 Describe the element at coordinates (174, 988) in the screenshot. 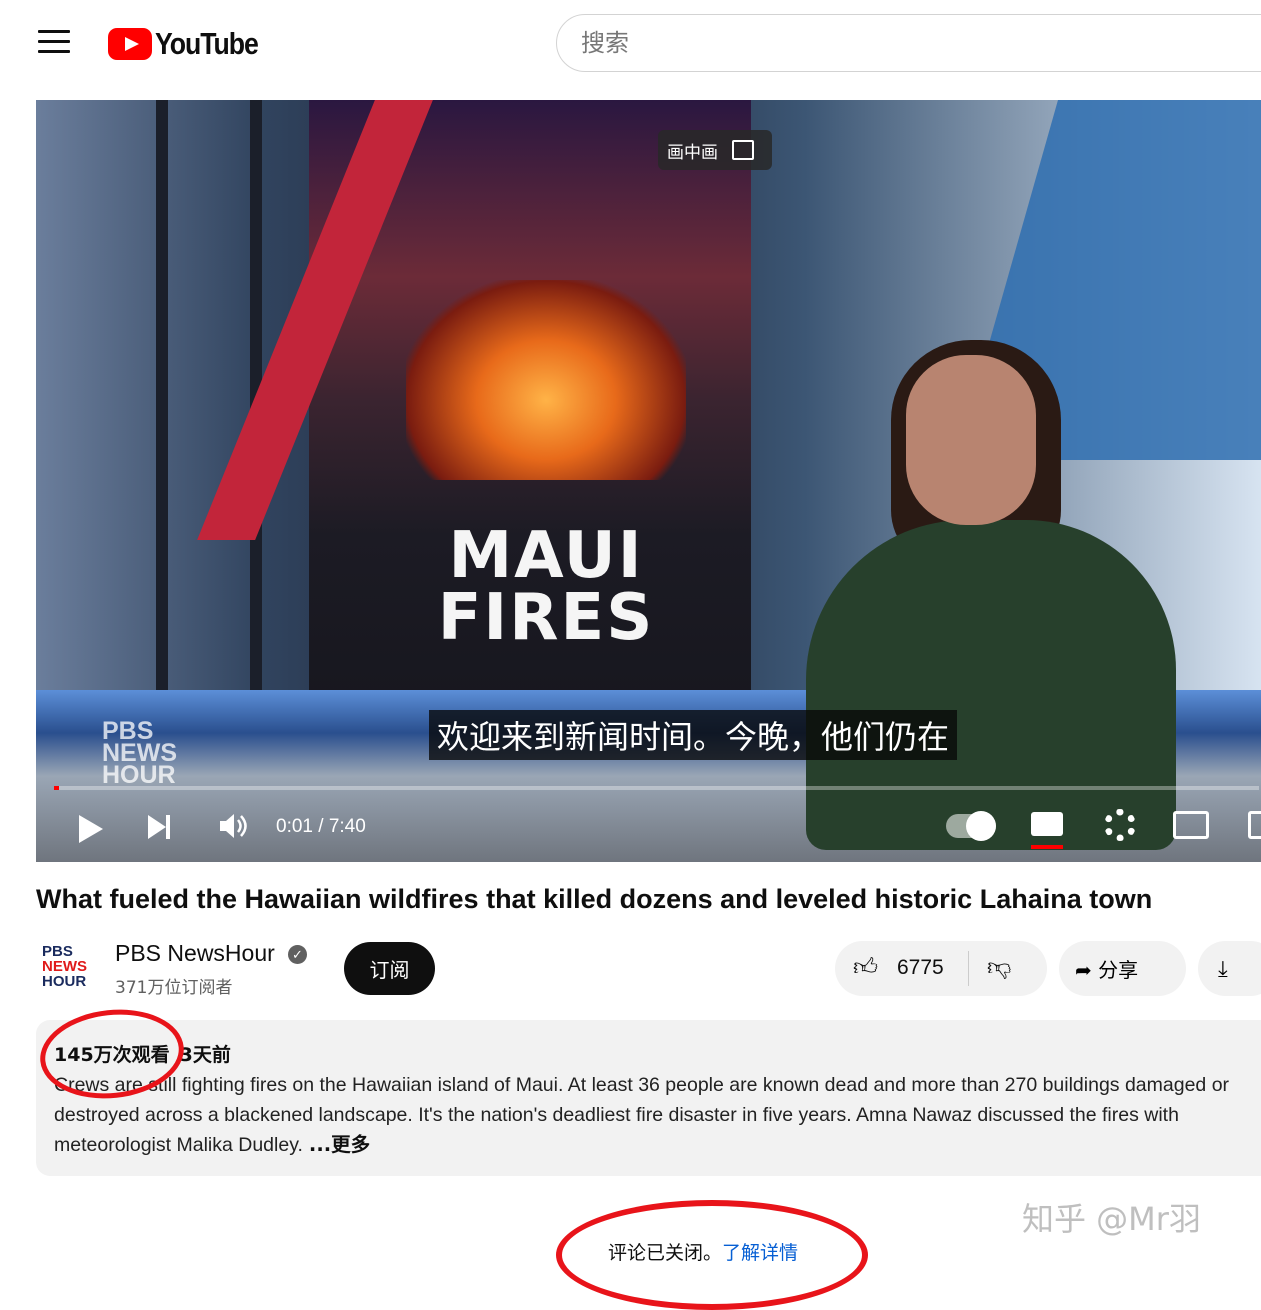

I see `subscriber-count: 371万位订阅者` at that location.